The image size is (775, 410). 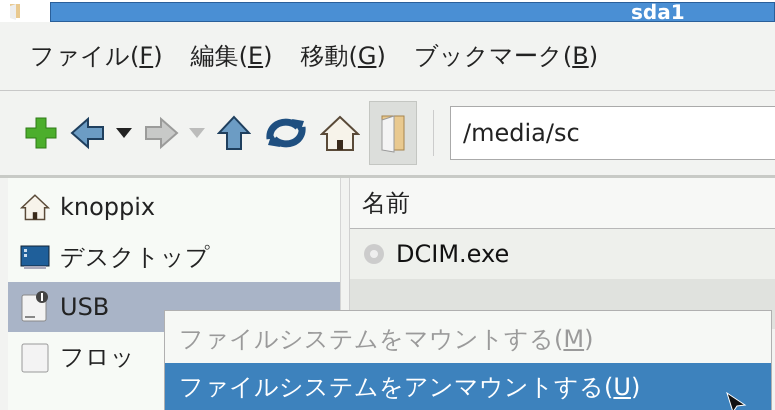 I want to click on window-title: sda1, so click(x=658, y=12).